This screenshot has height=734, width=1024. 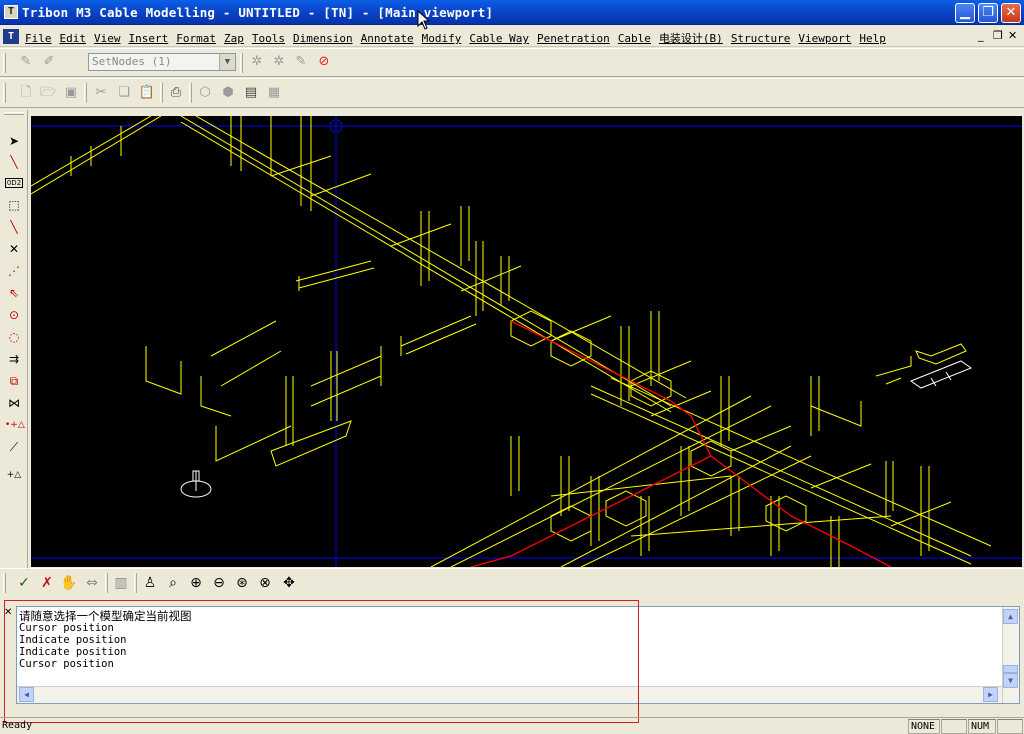 What do you see at coordinates (176, 93) in the screenshot?
I see `print-icon: ⎙` at bounding box center [176, 93].